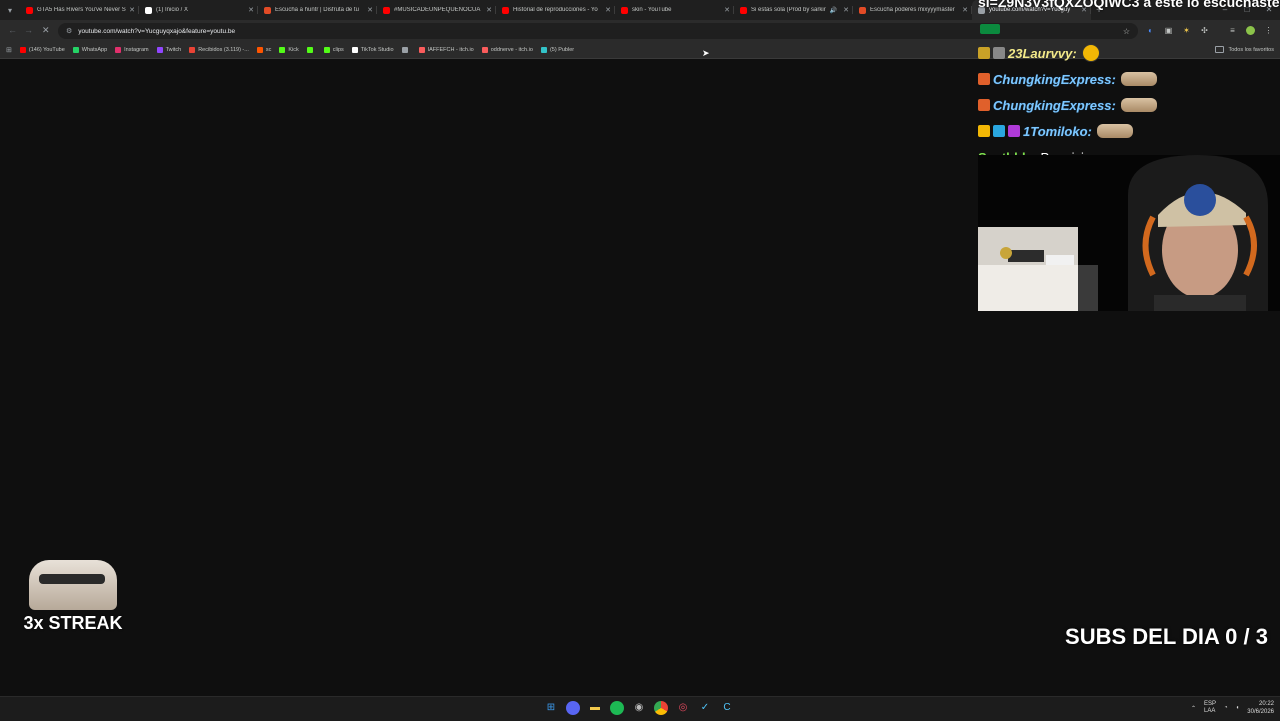 This screenshot has height=721, width=1280. I want to click on browser-tab: #MÚSICADEUNPEQUEÑOCUA ✕, so click(436, 10).